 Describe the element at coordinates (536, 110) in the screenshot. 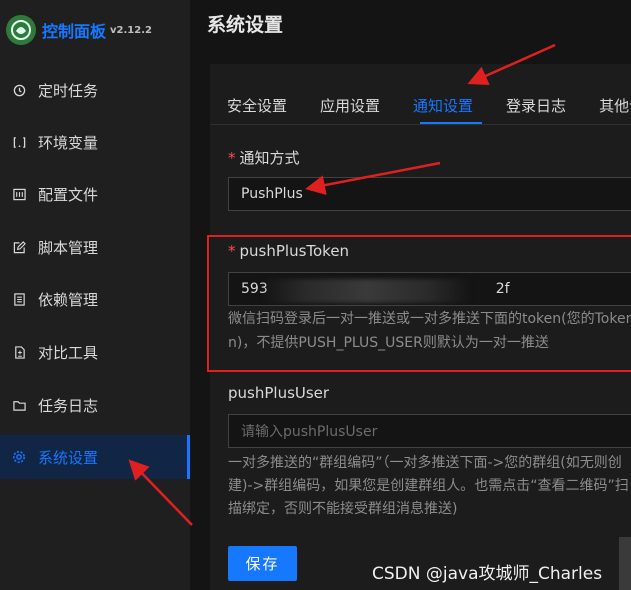

I see `tab-login-log: 登录日志` at that location.